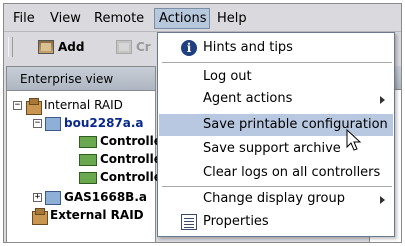  What do you see at coordinates (24, 18) in the screenshot?
I see `menu-file: File` at bounding box center [24, 18].